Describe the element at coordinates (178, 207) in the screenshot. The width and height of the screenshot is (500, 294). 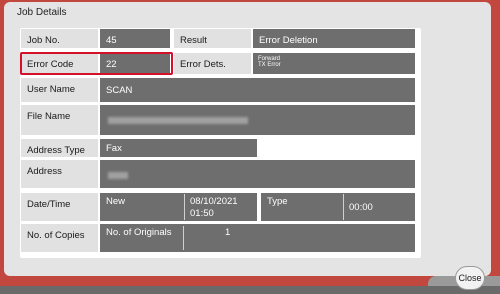
I see `date-time-value: New 08/10/2021 01:50` at that location.